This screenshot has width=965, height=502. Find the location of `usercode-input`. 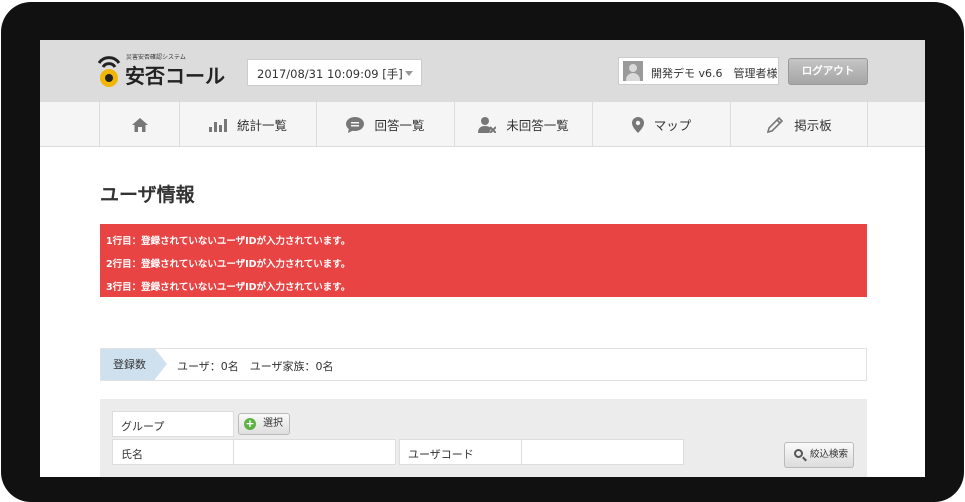

usercode-input is located at coordinates (602, 452).